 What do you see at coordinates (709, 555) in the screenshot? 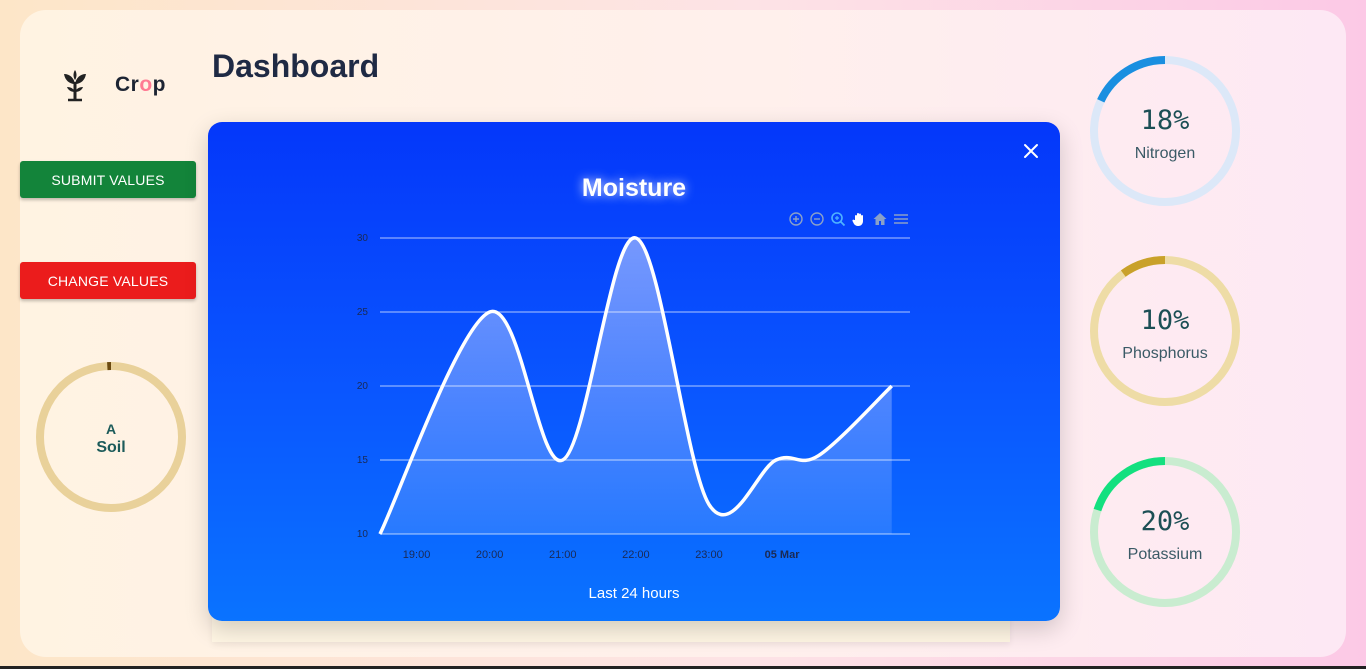
I see `x-tick-label: 23:00` at bounding box center [709, 555].